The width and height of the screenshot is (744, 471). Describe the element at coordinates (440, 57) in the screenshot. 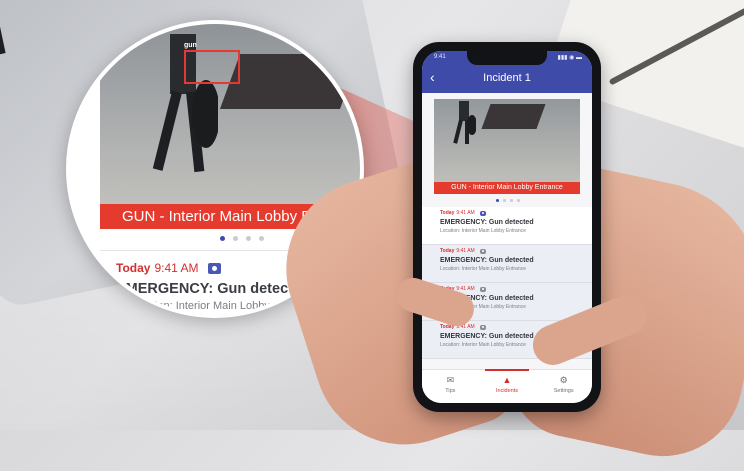

I see `status-time: 9:41` at that location.